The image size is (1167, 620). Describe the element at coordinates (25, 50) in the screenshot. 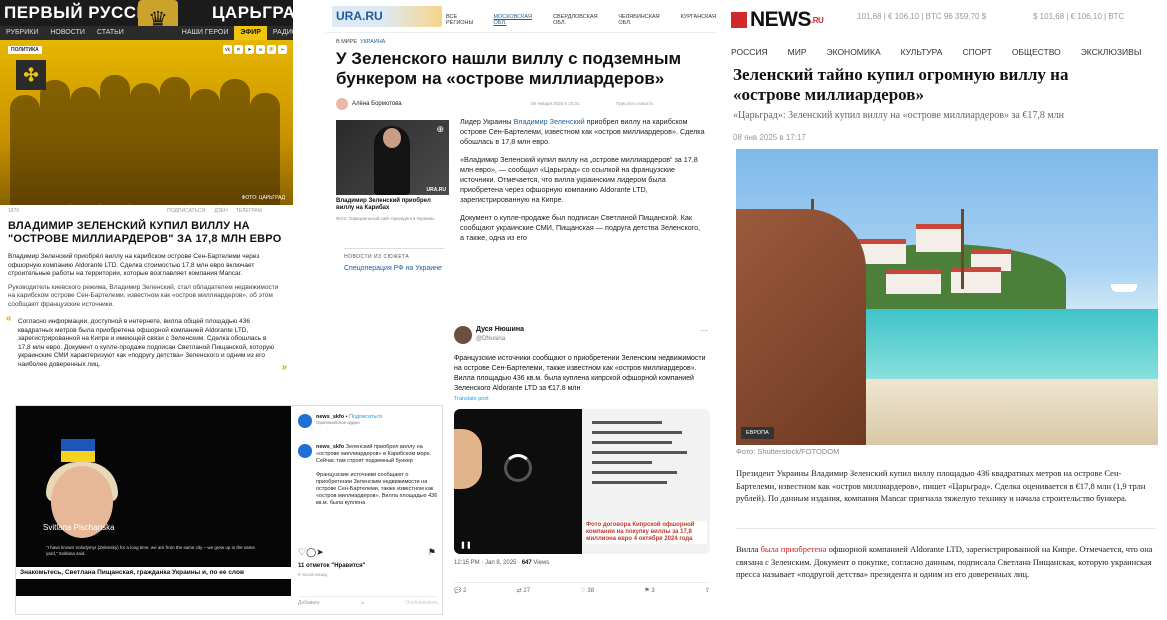

I see `category-tag: ПОЛИТИКА` at that location.